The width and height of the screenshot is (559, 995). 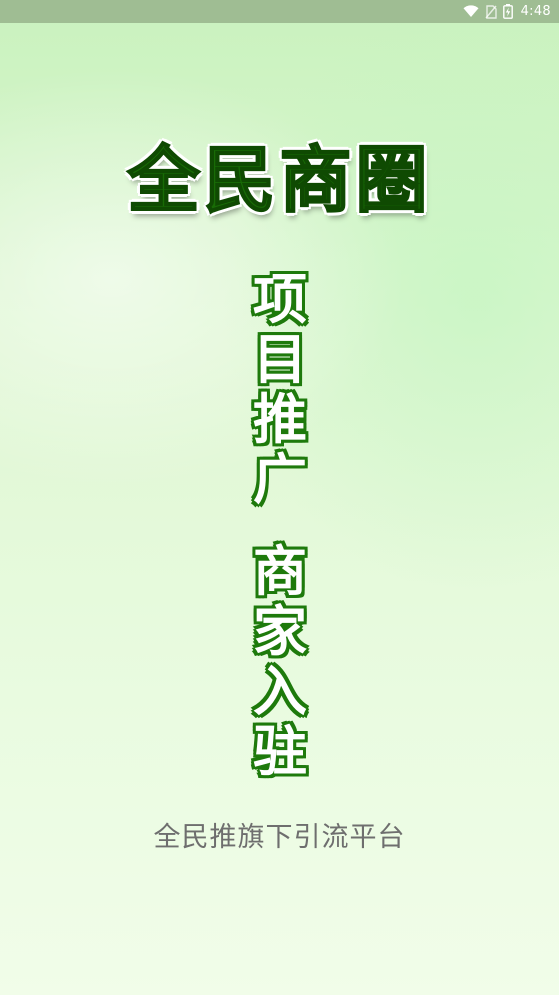 What do you see at coordinates (279, 11) in the screenshot?
I see `status-bar: 4:48` at bounding box center [279, 11].